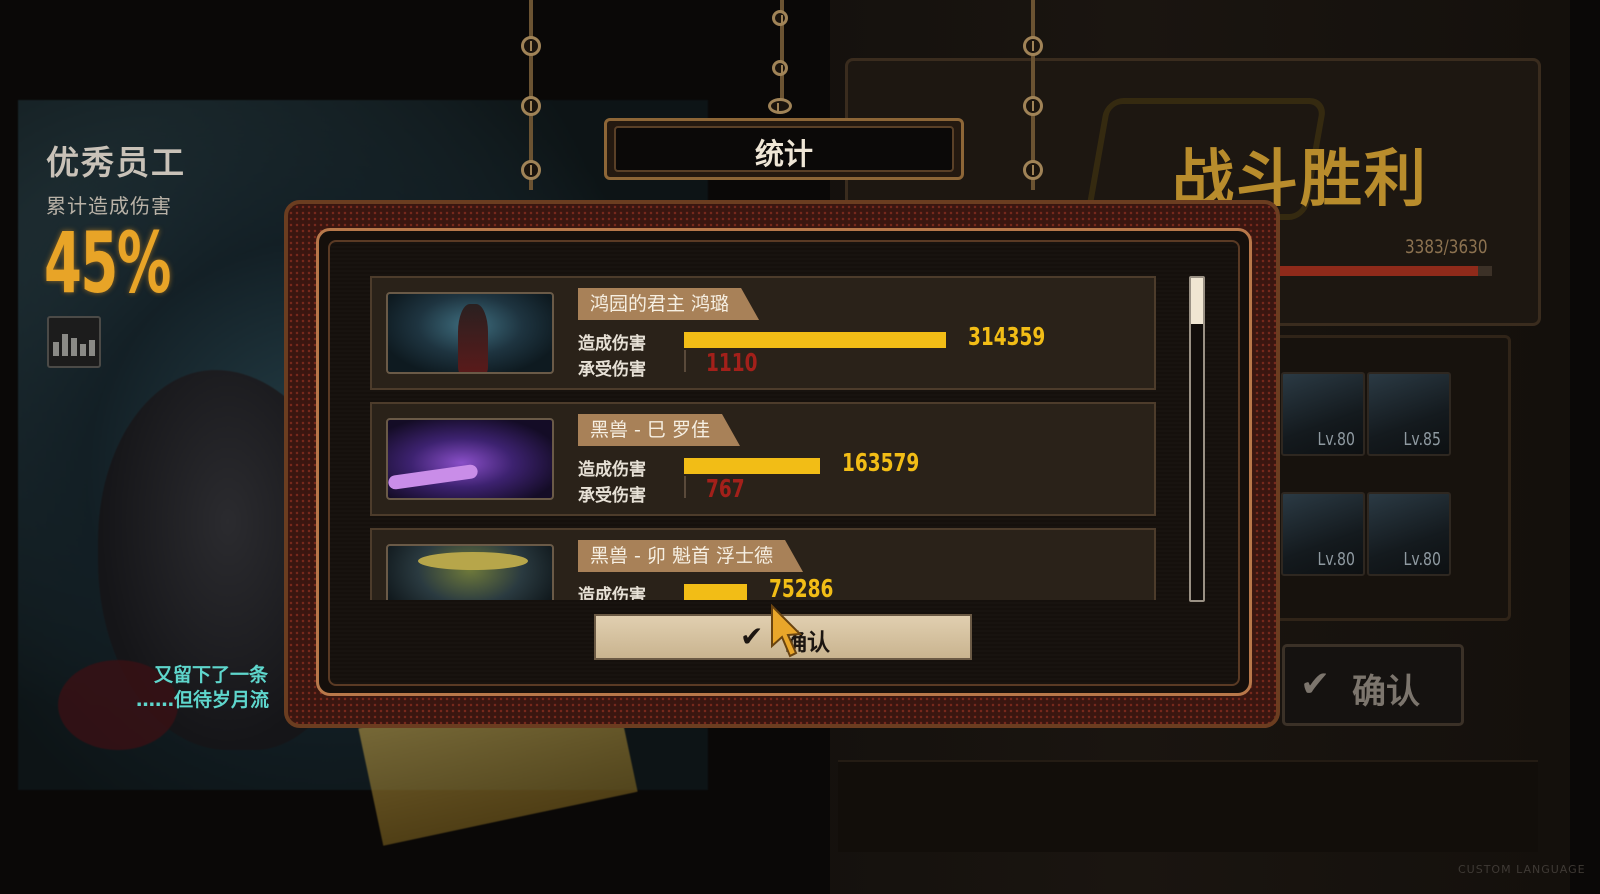 This screenshot has width=1600, height=894. I want to click on custom-language-label: CUSTOM LANGUAGE, so click(1522, 869).